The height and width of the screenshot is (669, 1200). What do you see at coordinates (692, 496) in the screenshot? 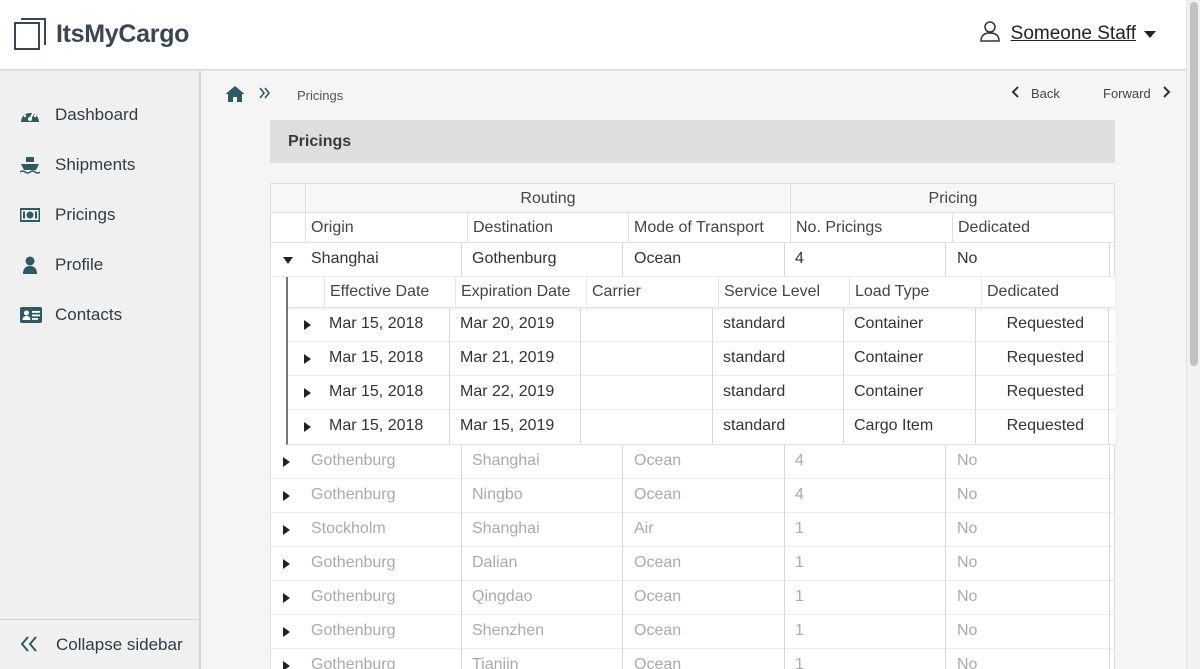
I see `table-row: Gothenburg Ningbo Ocean 4 No` at bounding box center [692, 496].